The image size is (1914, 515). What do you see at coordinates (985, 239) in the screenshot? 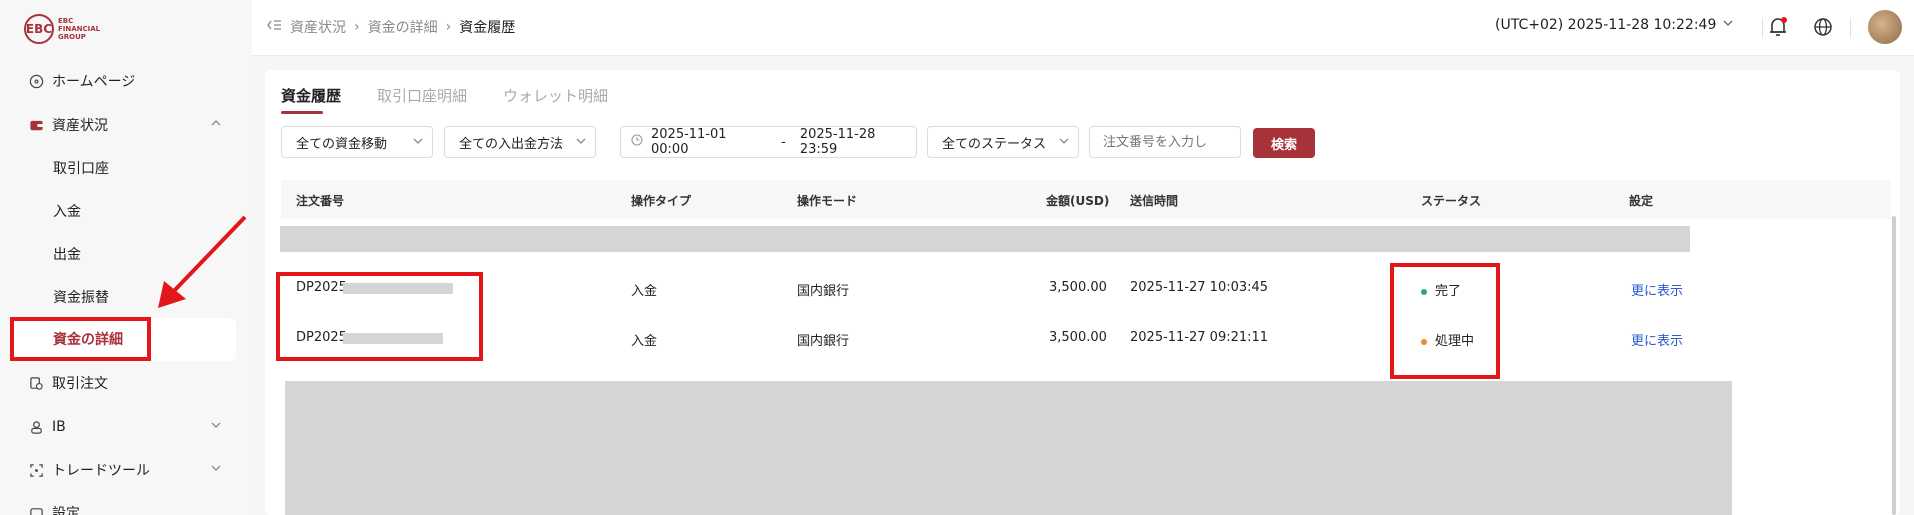
I see `redacted-row` at bounding box center [985, 239].